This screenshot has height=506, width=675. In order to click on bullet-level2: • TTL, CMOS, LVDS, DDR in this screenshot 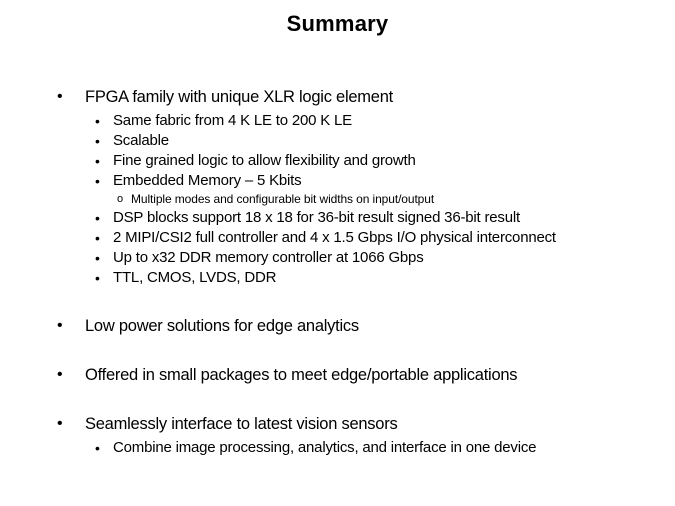, I will do `click(337, 278)`.